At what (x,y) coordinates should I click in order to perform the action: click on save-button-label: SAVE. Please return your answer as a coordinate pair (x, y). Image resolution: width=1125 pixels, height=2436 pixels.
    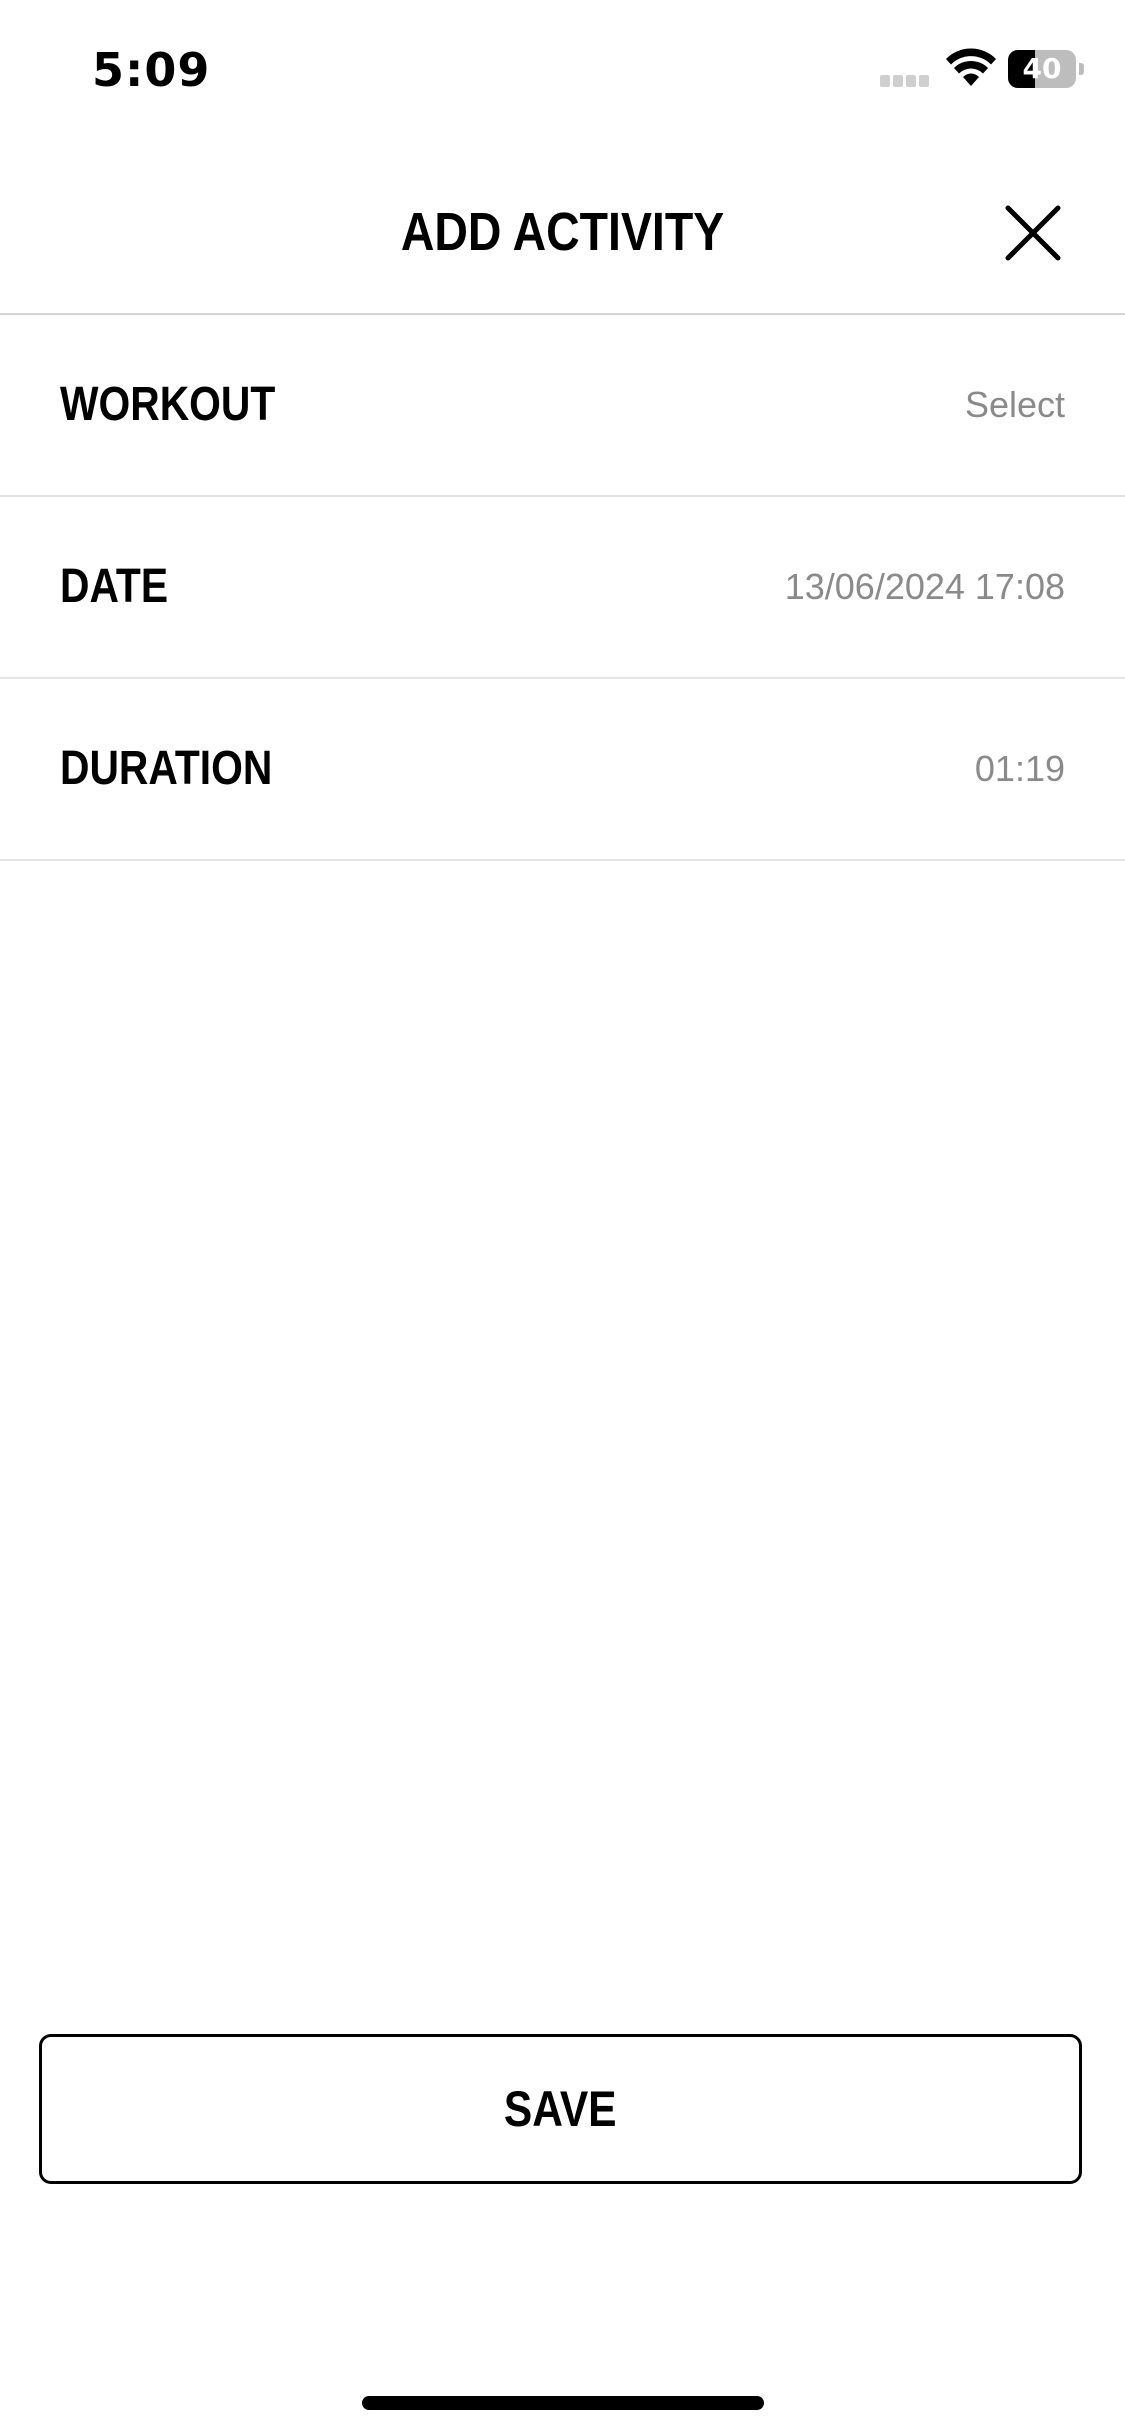
    Looking at the image, I should click on (560, 2109).